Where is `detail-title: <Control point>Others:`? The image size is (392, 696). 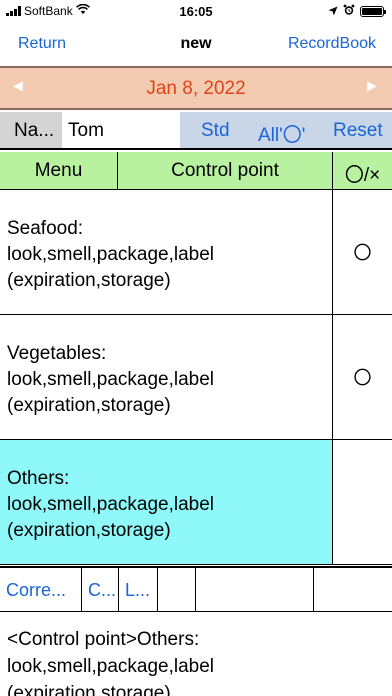 detail-title: <Control point>Others: is located at coordinates (103, 639).